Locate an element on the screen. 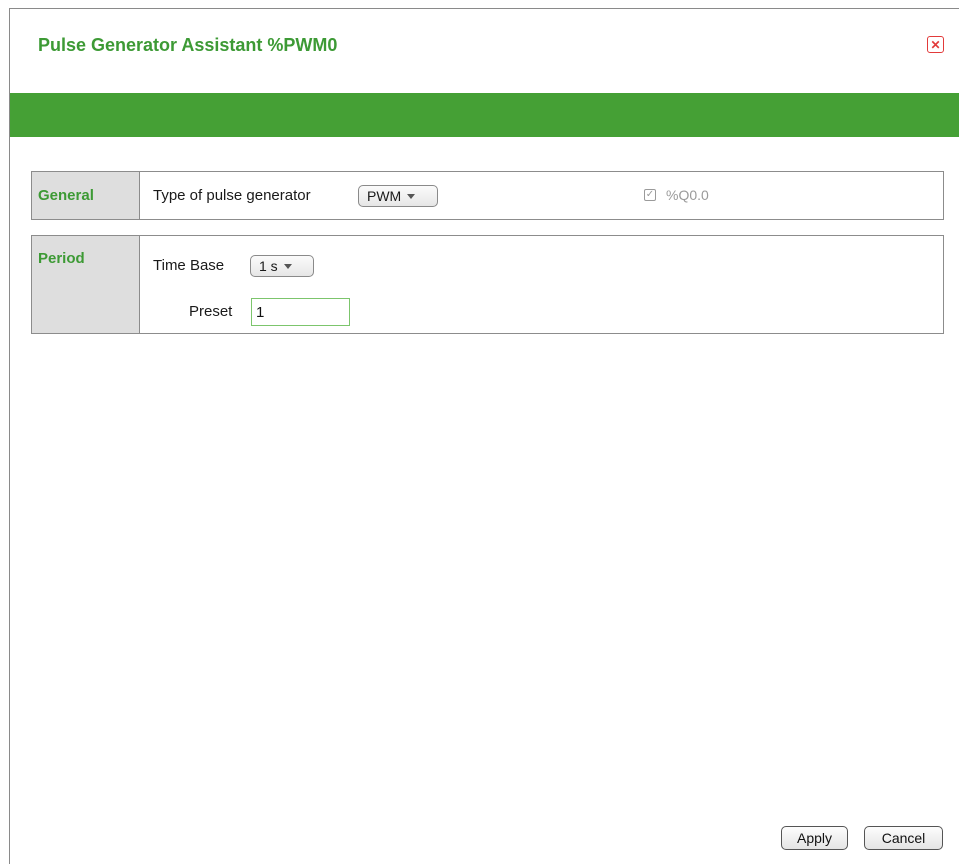 The image size is (959, 864). output-checkbox-group: ✓ %Q0.0 is located at coordinates (676, 195).